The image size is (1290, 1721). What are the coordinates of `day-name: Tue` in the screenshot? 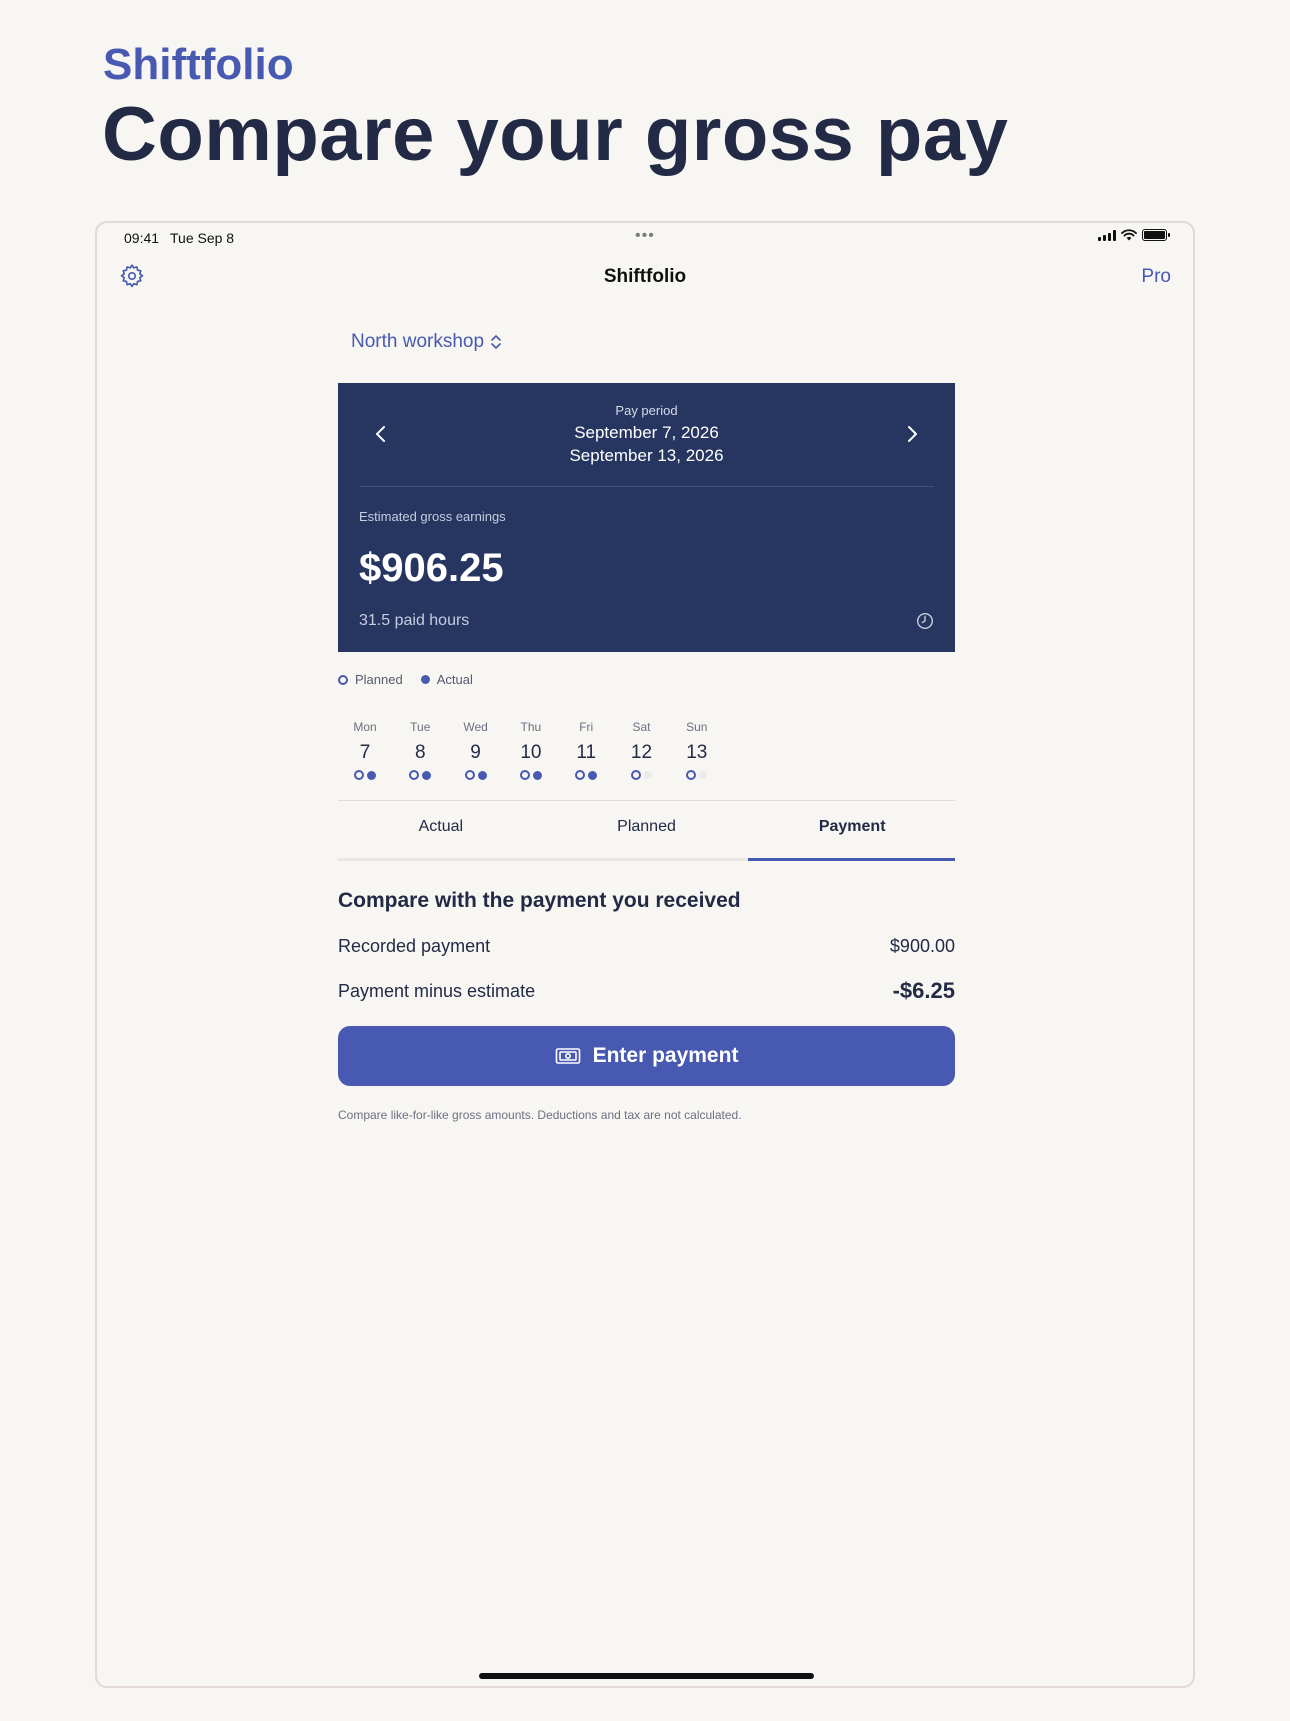 It's located at (420, 727).